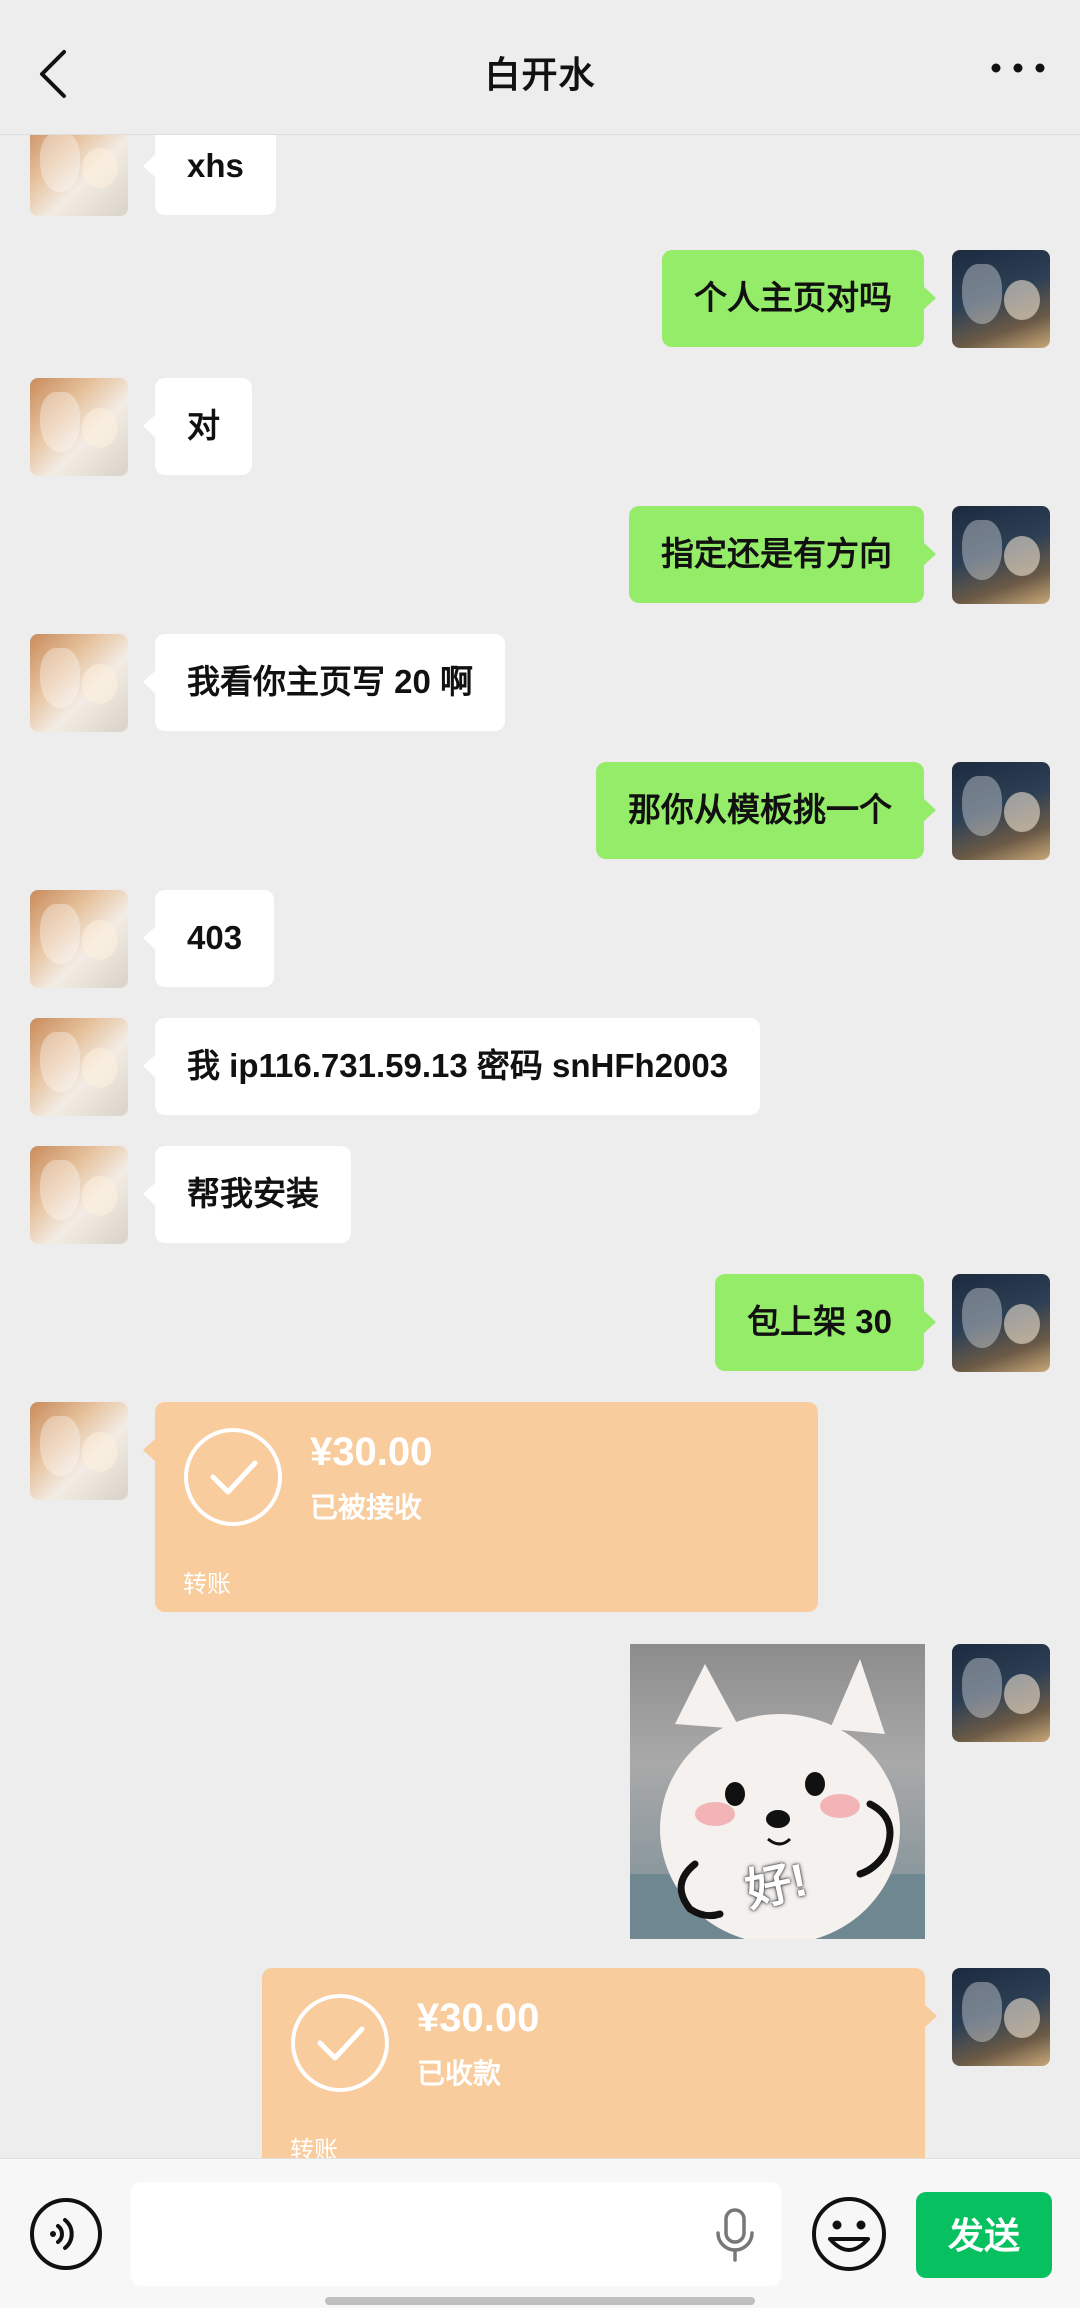  I want to click on incoming-message: 帮我安装, so click(247, 1194).